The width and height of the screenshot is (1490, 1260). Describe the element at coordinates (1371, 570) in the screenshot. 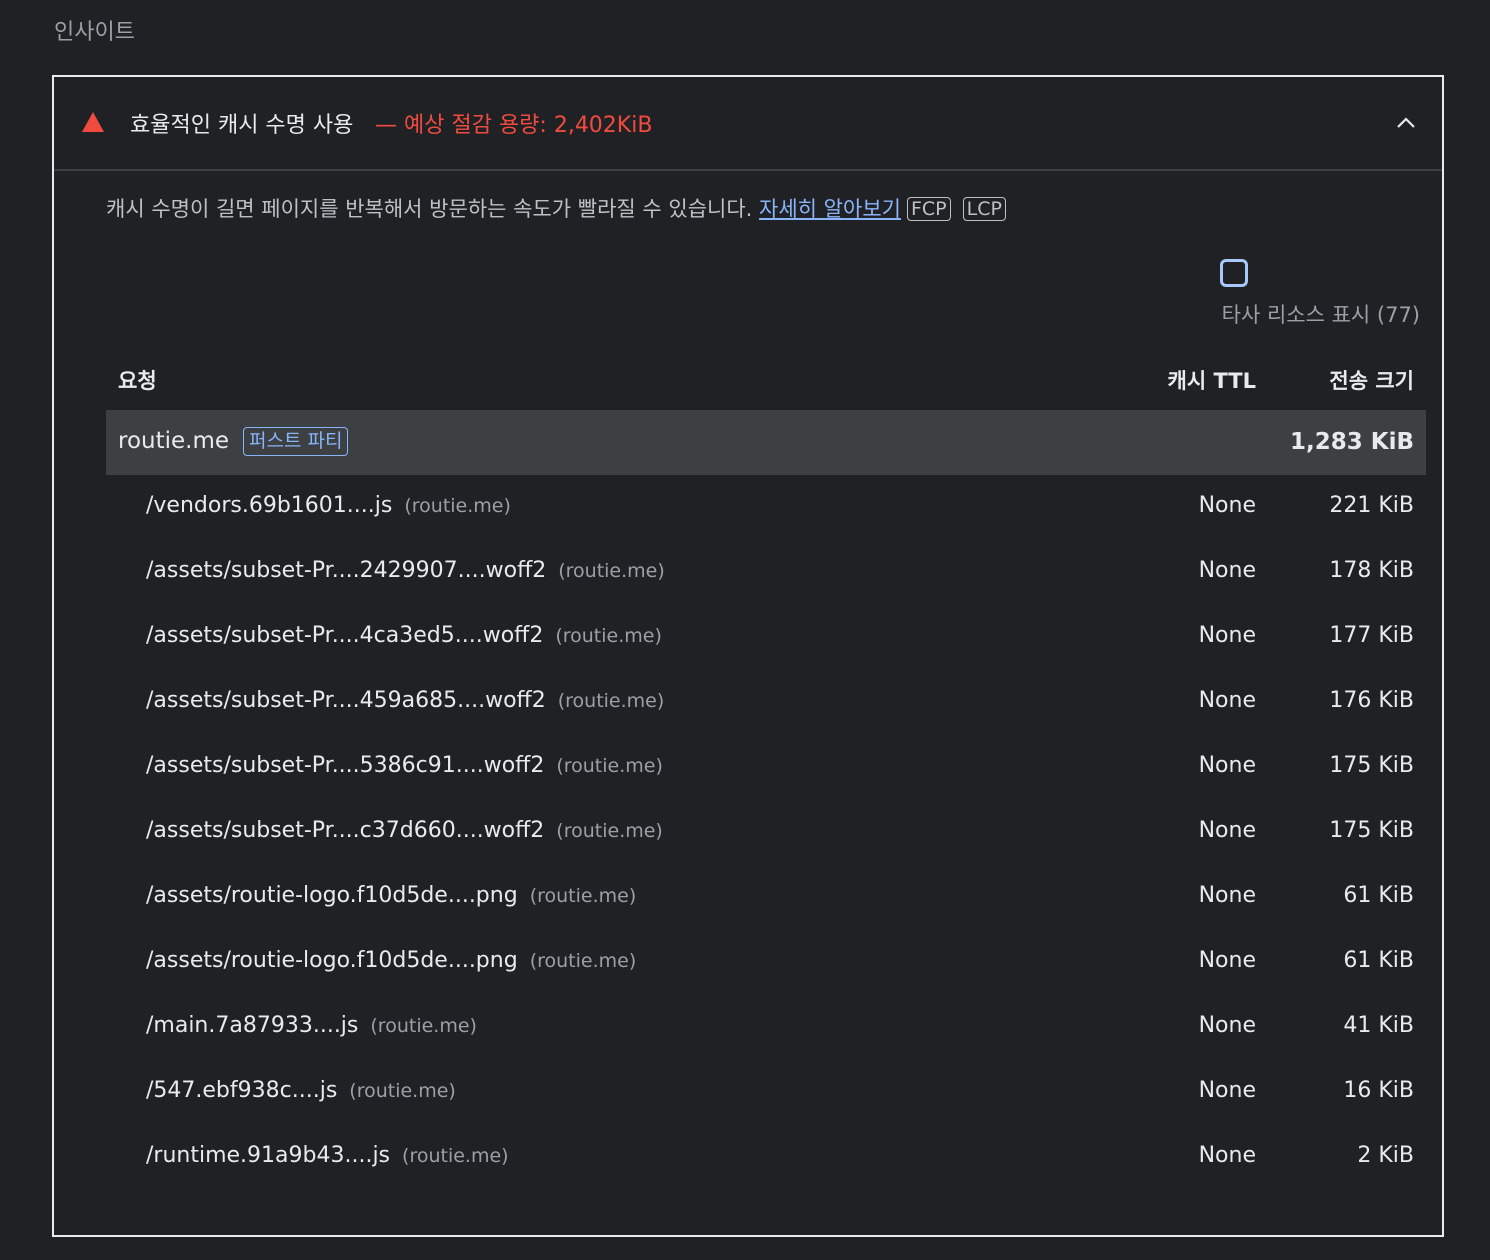

I see `transfer-size: 178 KiB` at that location.